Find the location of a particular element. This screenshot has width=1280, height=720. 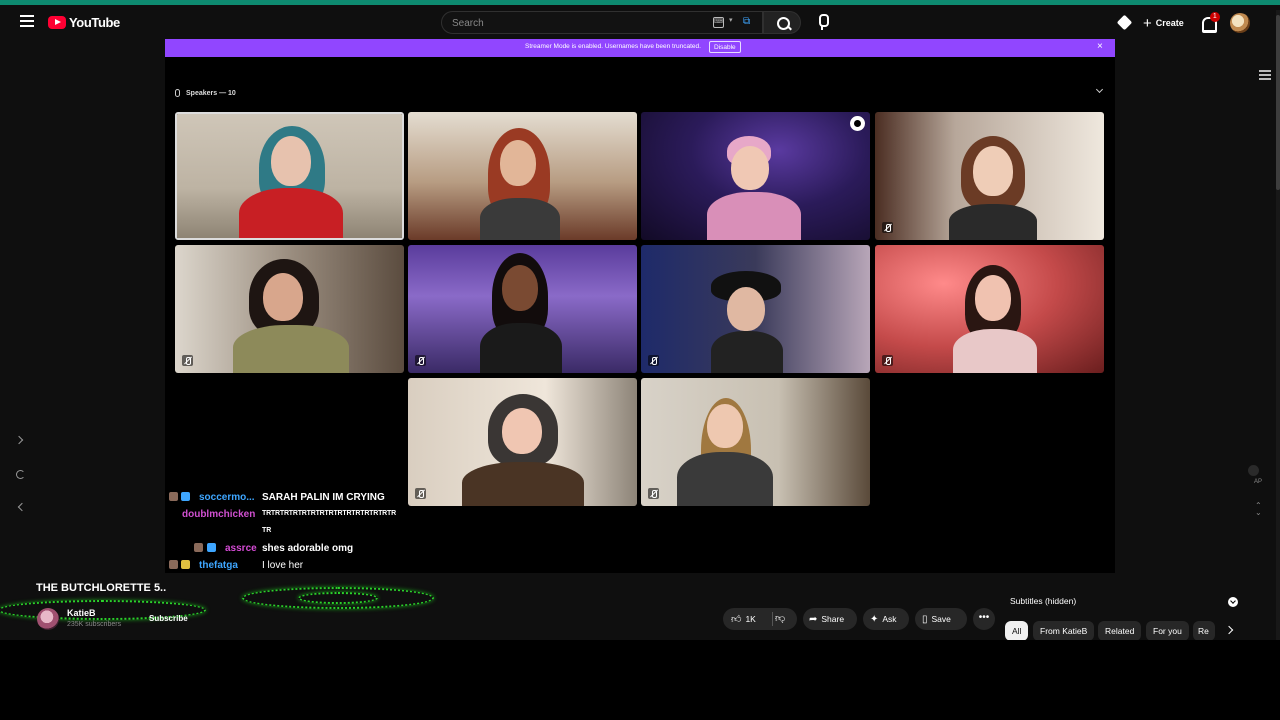

channel-name: KatieB is located at coordinates (81, 613).